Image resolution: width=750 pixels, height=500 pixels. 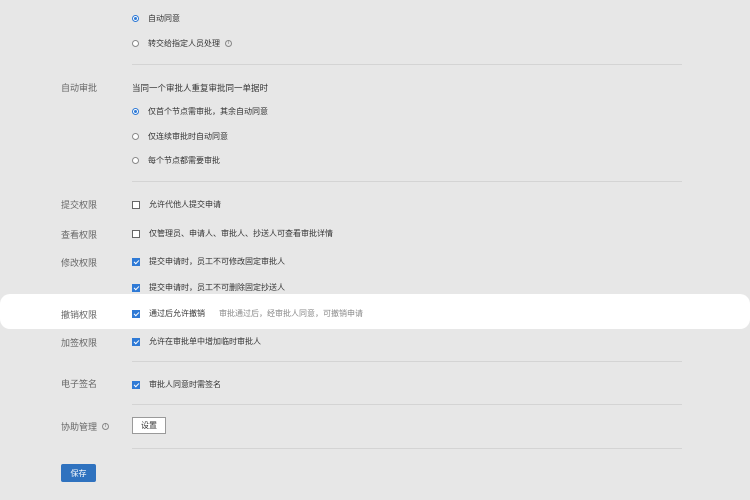 What do you see at coordinates (205, 341) in the screenshot?
I see `option-add-approver-label: 允许在审批单中增加临时审批人` at bounding box center [205, 341].